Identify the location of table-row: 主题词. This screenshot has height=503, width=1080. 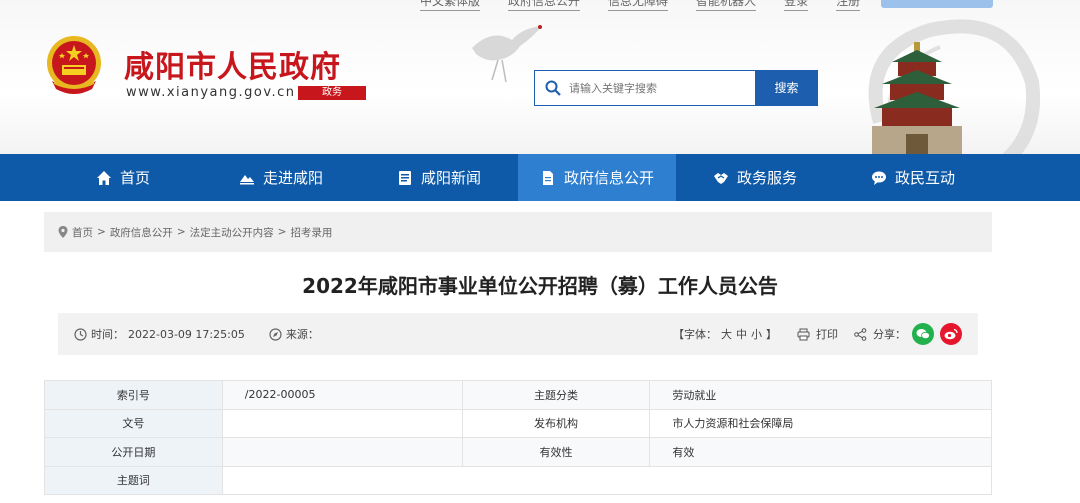
(518, 480).